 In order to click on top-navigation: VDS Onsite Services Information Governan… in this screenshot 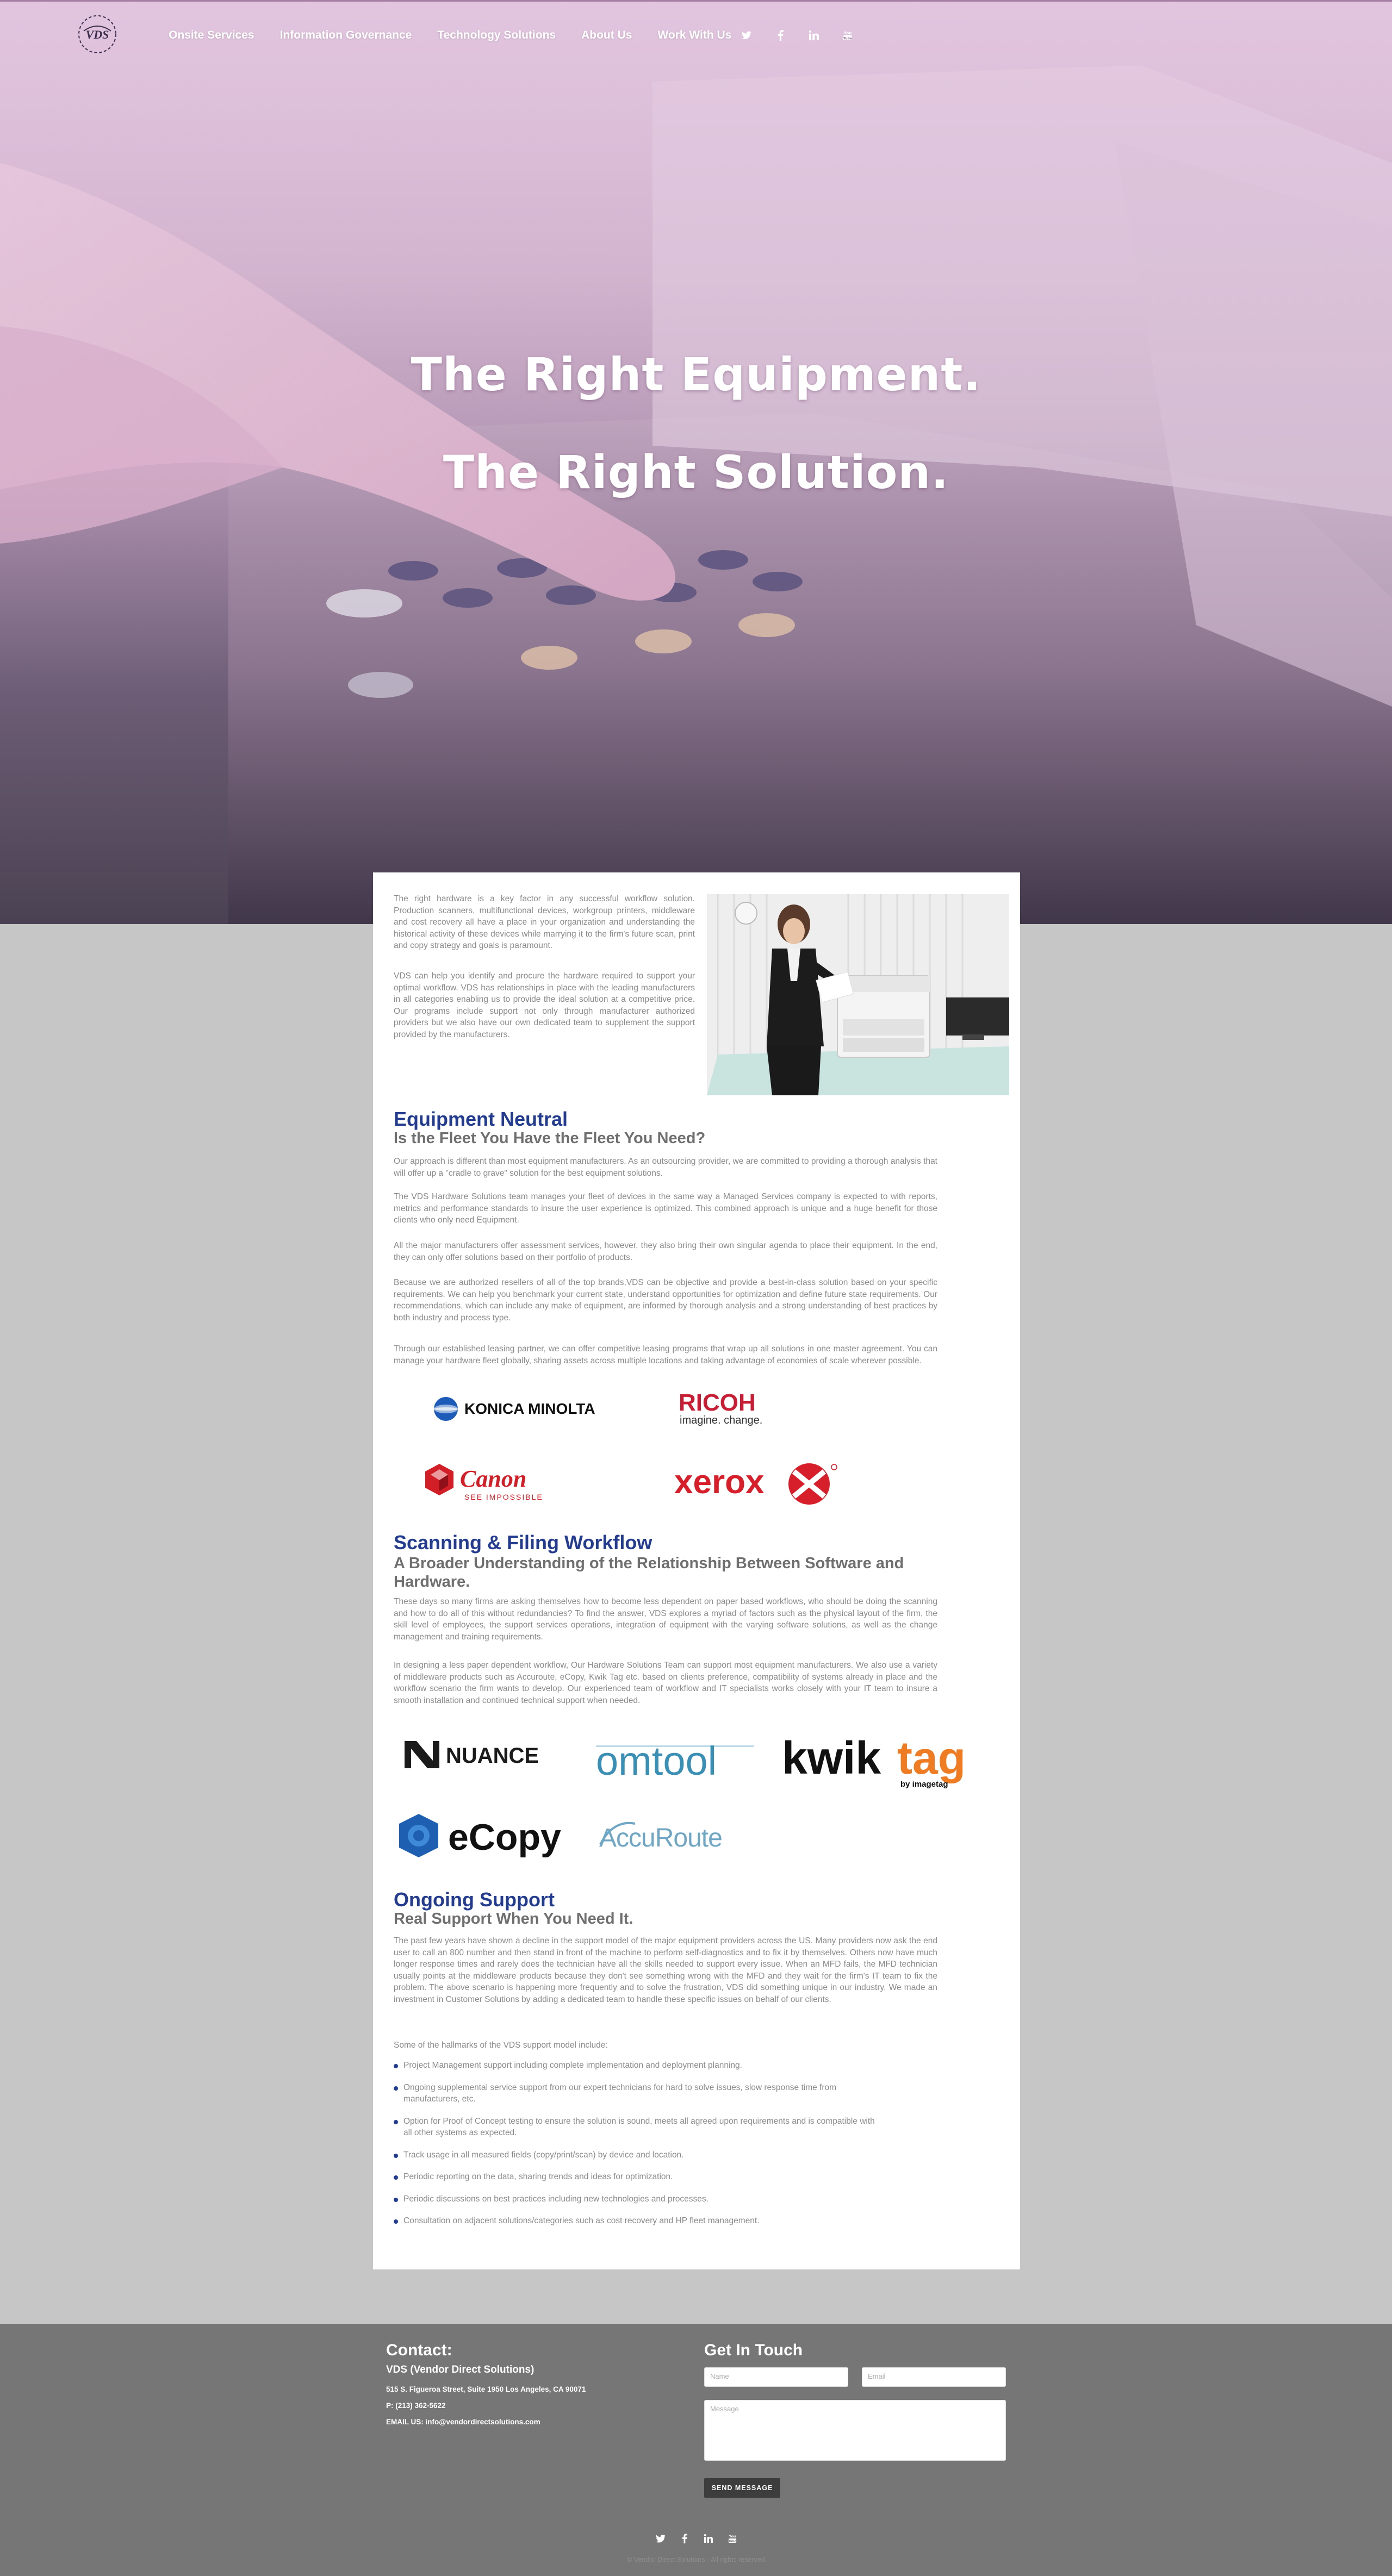, I will do `click(696, 36)`.